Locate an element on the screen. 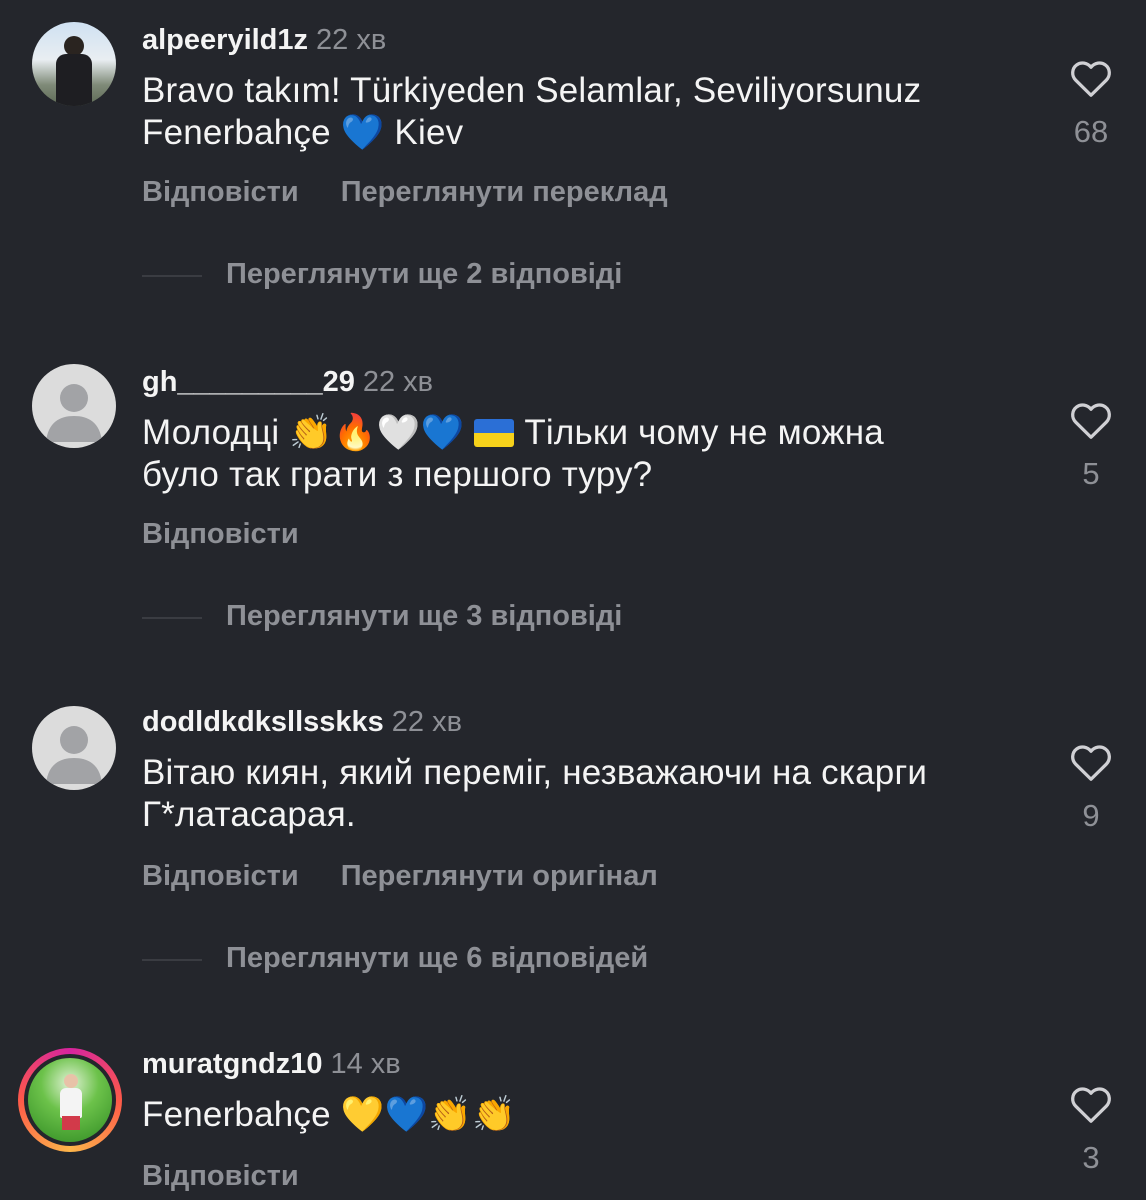 This screenshot has width=1146, height=1200. ukraine-flag-icon is located at coordinates (494, 433).